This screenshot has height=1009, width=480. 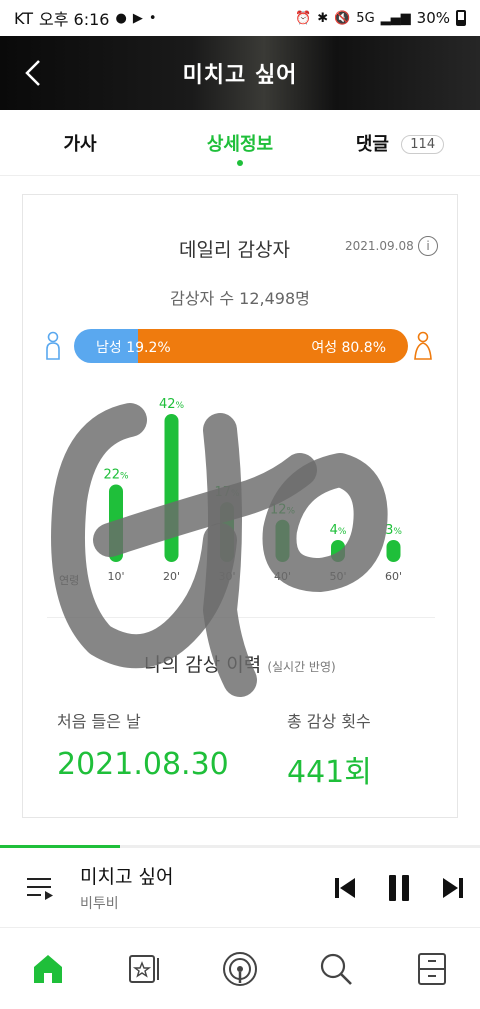 I want to click on bottom-navigation, so click(x=240, y=969).